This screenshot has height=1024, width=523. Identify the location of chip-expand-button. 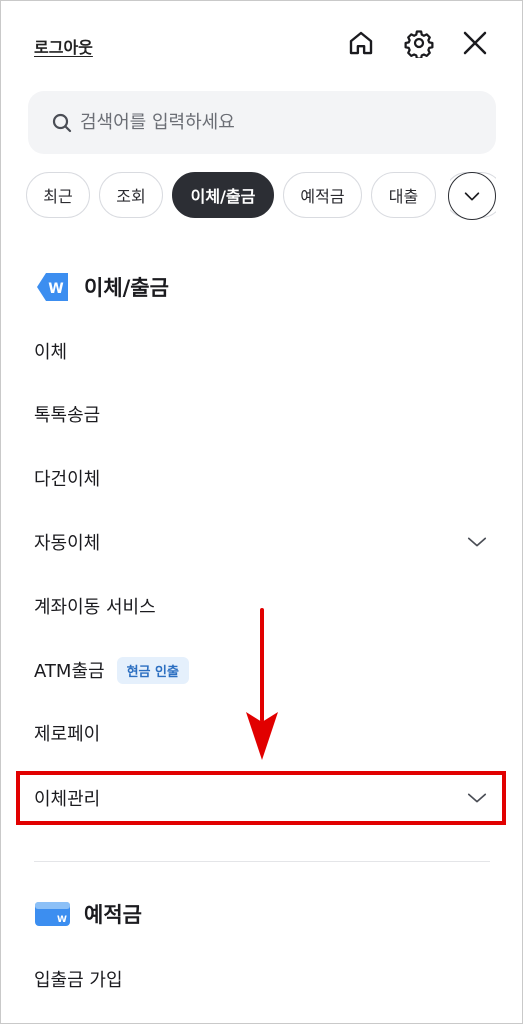
(472, 196).